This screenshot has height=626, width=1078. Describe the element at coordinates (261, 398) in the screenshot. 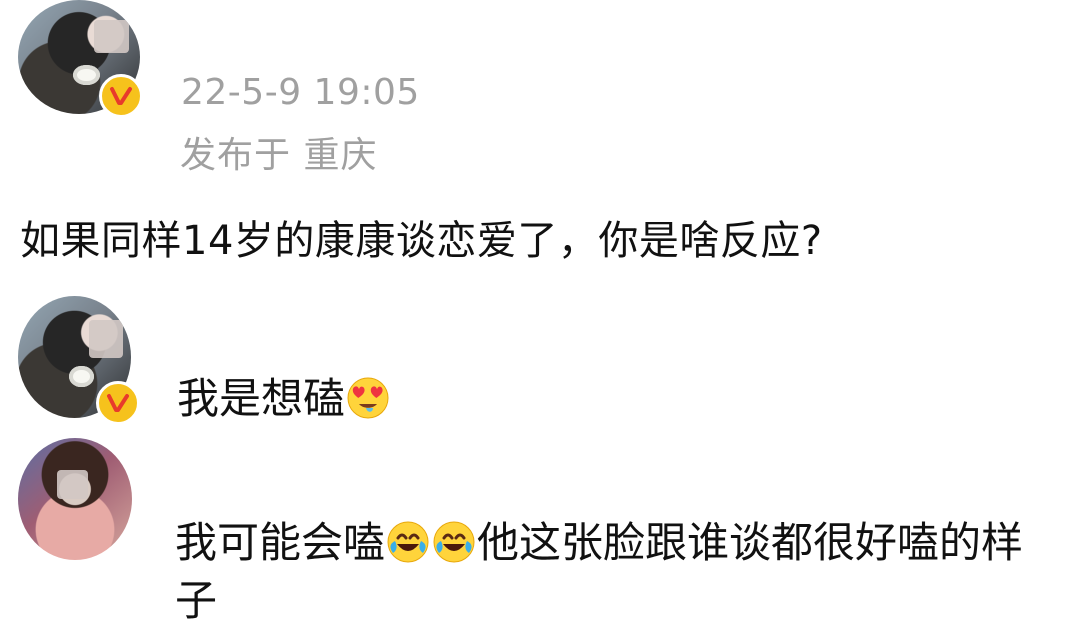

I see `comment-1-text: 我是想磕` at that location.